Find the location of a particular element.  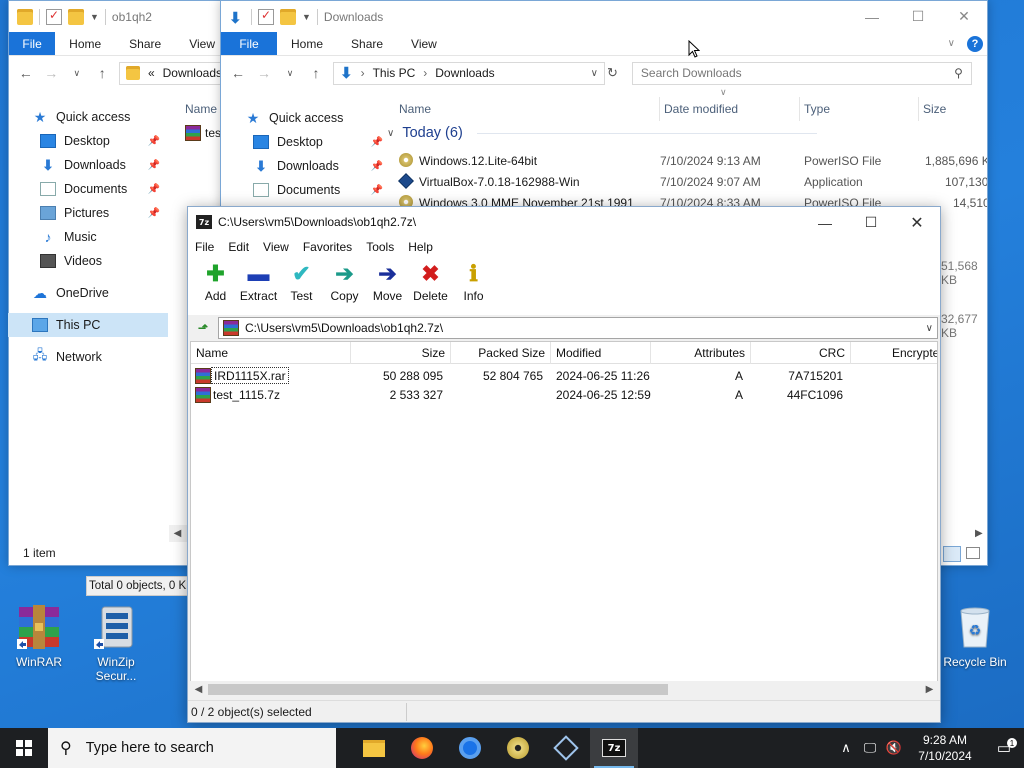

delete-button: ✖ Delete is located at coordinates (430, 286).